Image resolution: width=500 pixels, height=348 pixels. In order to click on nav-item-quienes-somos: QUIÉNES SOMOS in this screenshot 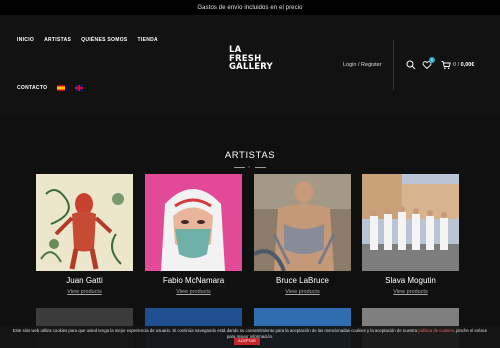, I will do `click(104, 40)`.